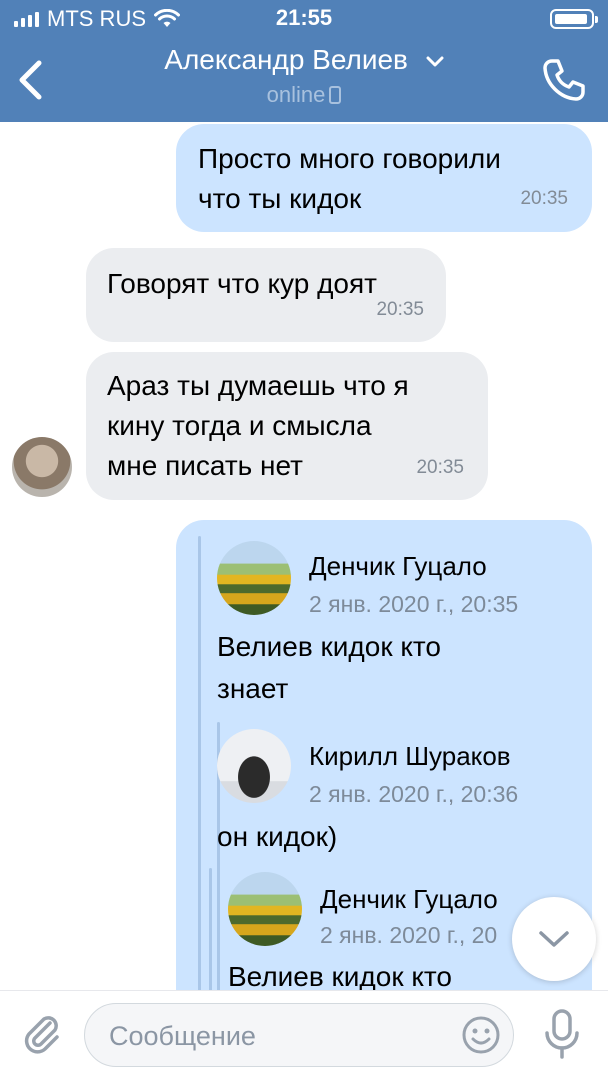  Describe the element at coordinates (574, 19) in the screenshot. I see `battery-icon` at that location.